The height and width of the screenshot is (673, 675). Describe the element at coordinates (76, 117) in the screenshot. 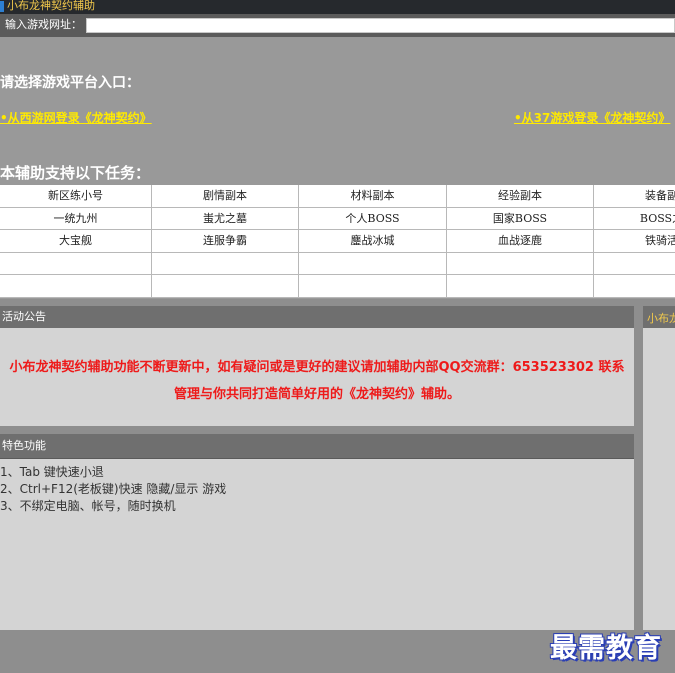

I see `login-link-xiyou: •从西游网登录《龙神契约》` at that location.